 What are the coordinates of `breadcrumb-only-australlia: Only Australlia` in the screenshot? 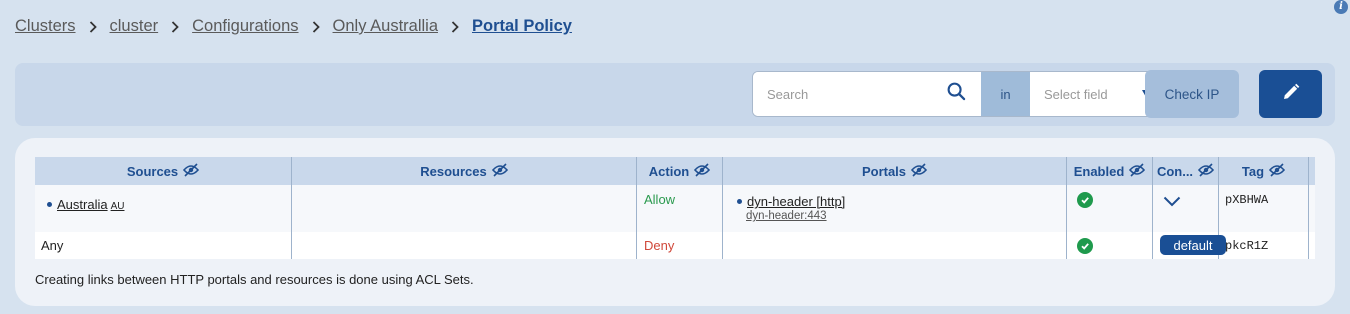 It's located at (385, 26).